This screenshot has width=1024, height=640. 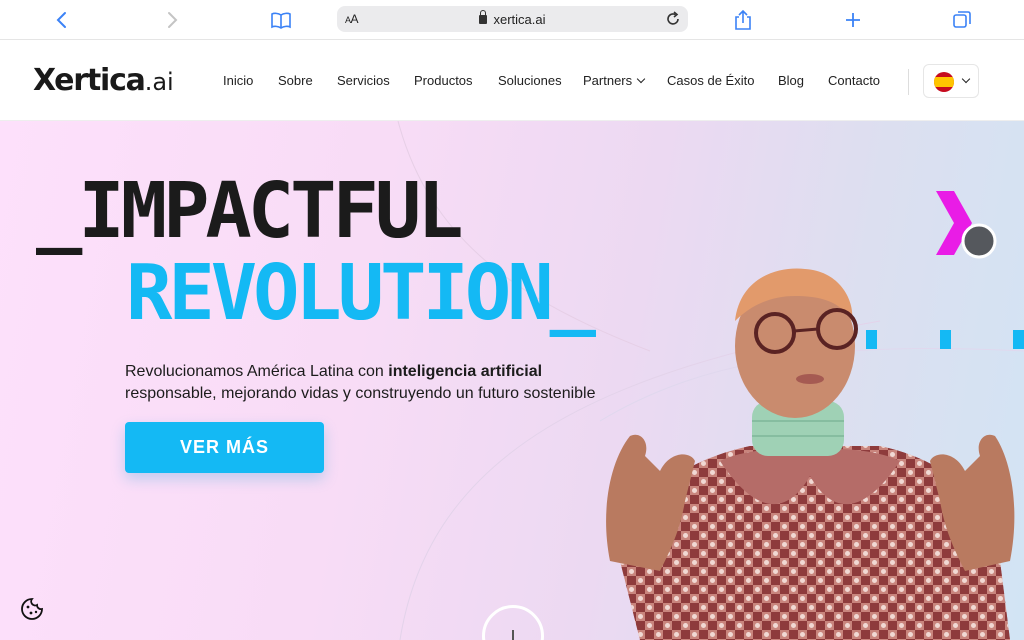 I want to click on nav-servicios: Servicios, so click(x=363, y=80).